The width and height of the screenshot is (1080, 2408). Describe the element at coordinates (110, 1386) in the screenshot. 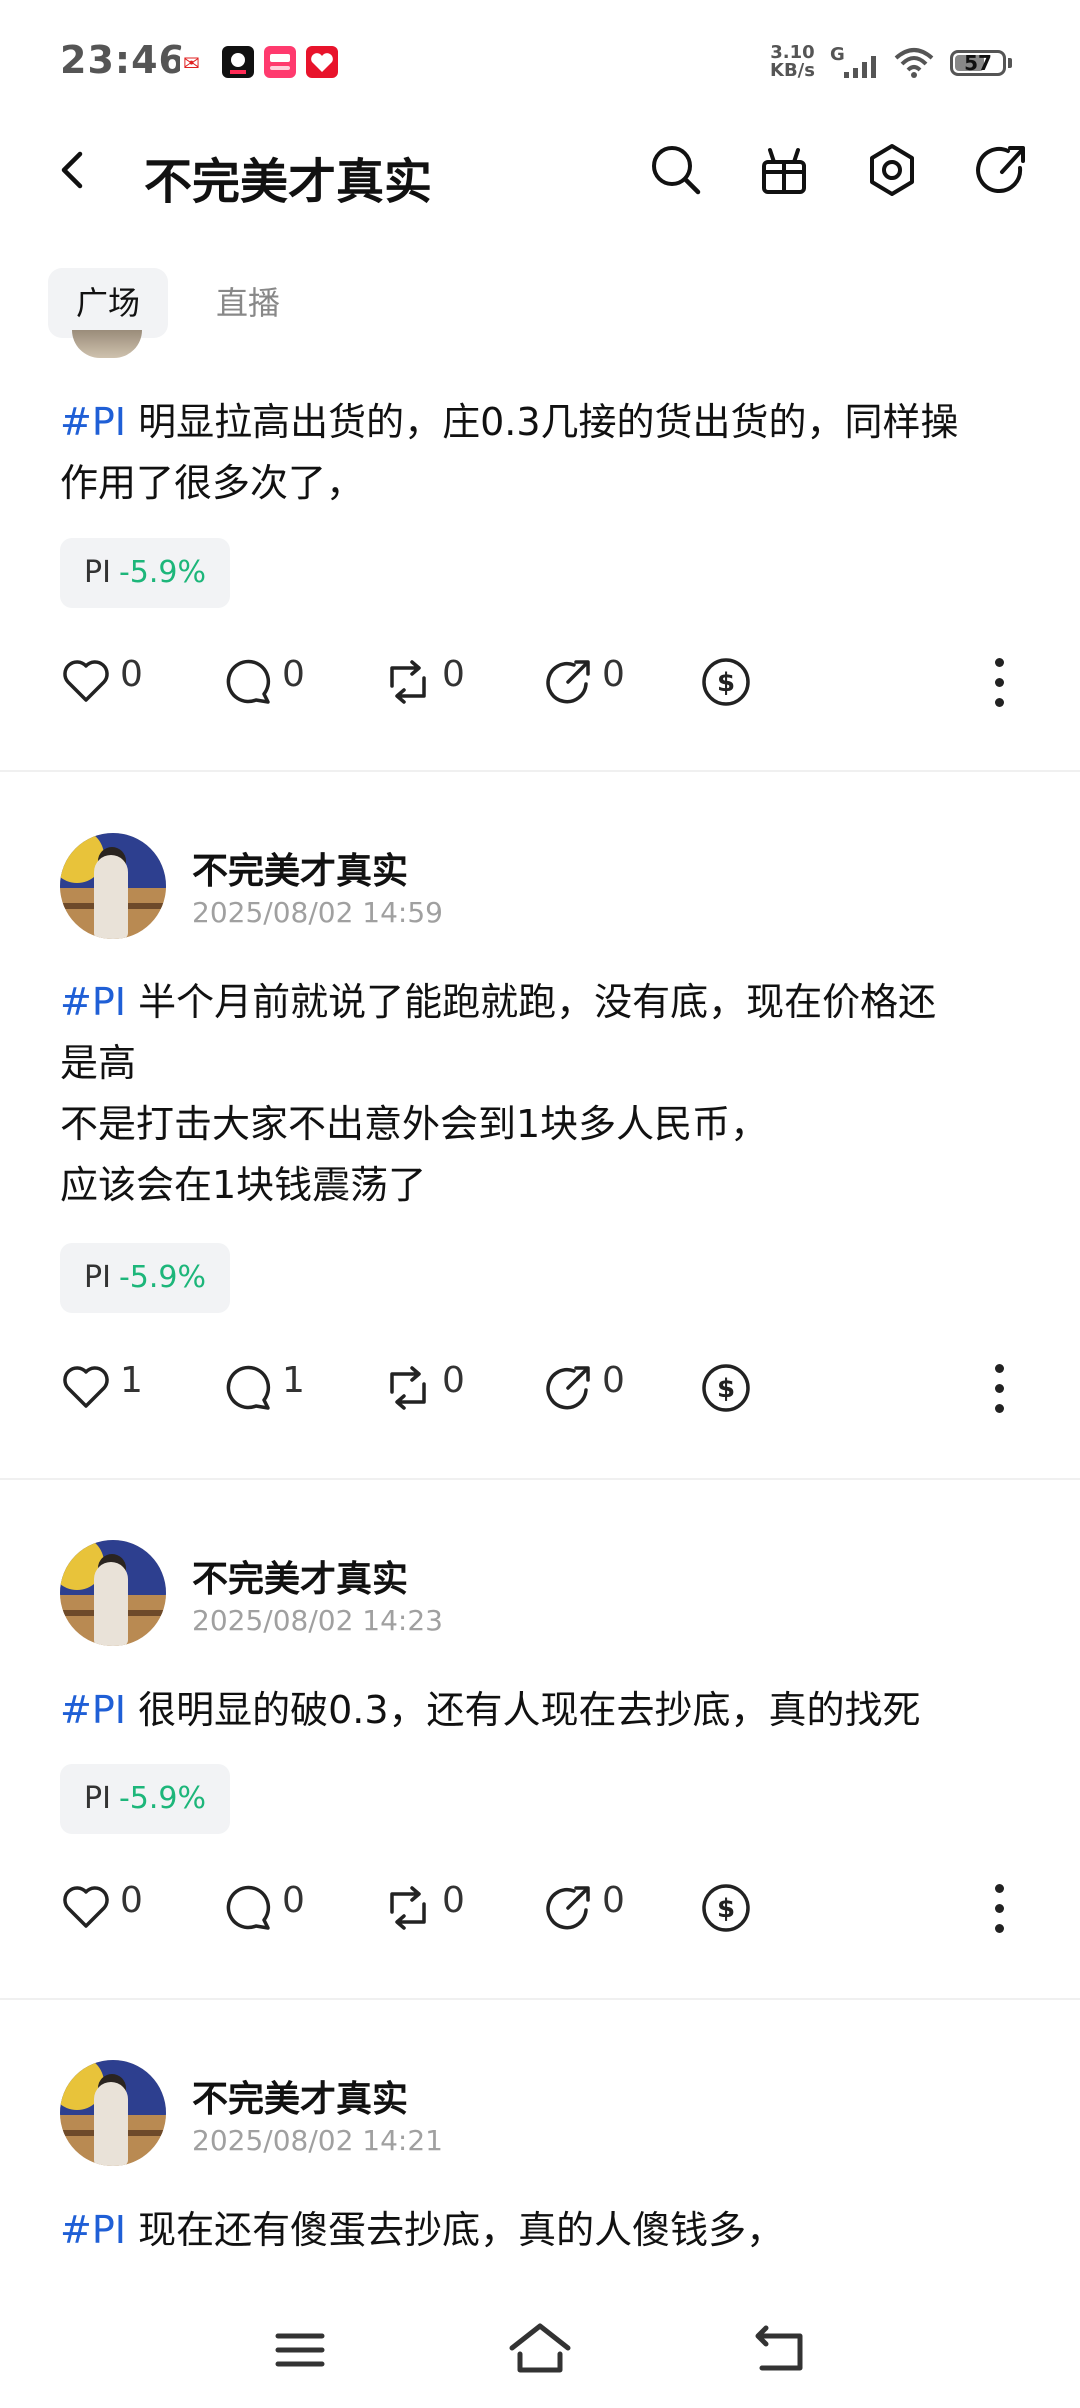

I see `like-button: 1` at that location.